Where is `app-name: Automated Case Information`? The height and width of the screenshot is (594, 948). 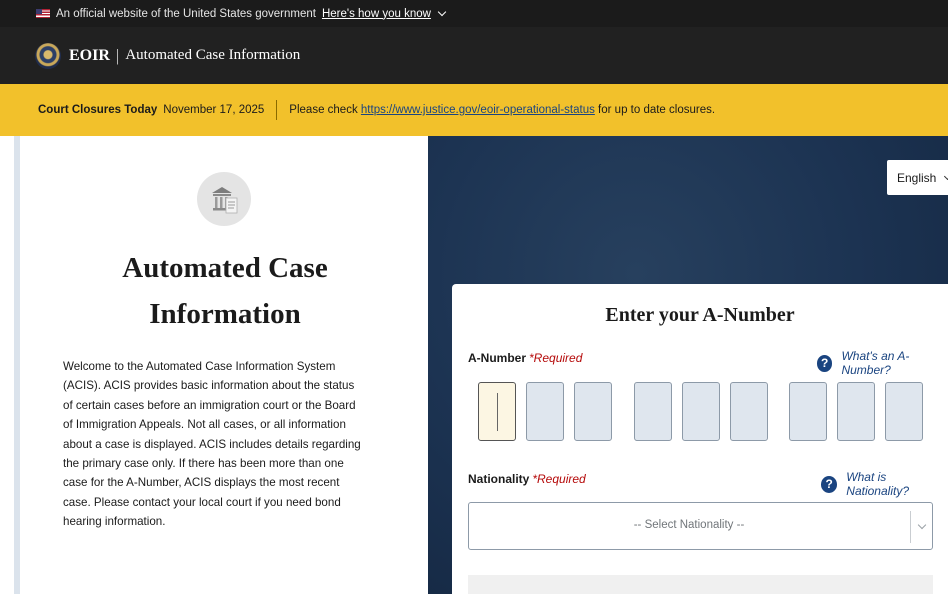 app-name: Automated Case Information is located at coordinates (212, 55).